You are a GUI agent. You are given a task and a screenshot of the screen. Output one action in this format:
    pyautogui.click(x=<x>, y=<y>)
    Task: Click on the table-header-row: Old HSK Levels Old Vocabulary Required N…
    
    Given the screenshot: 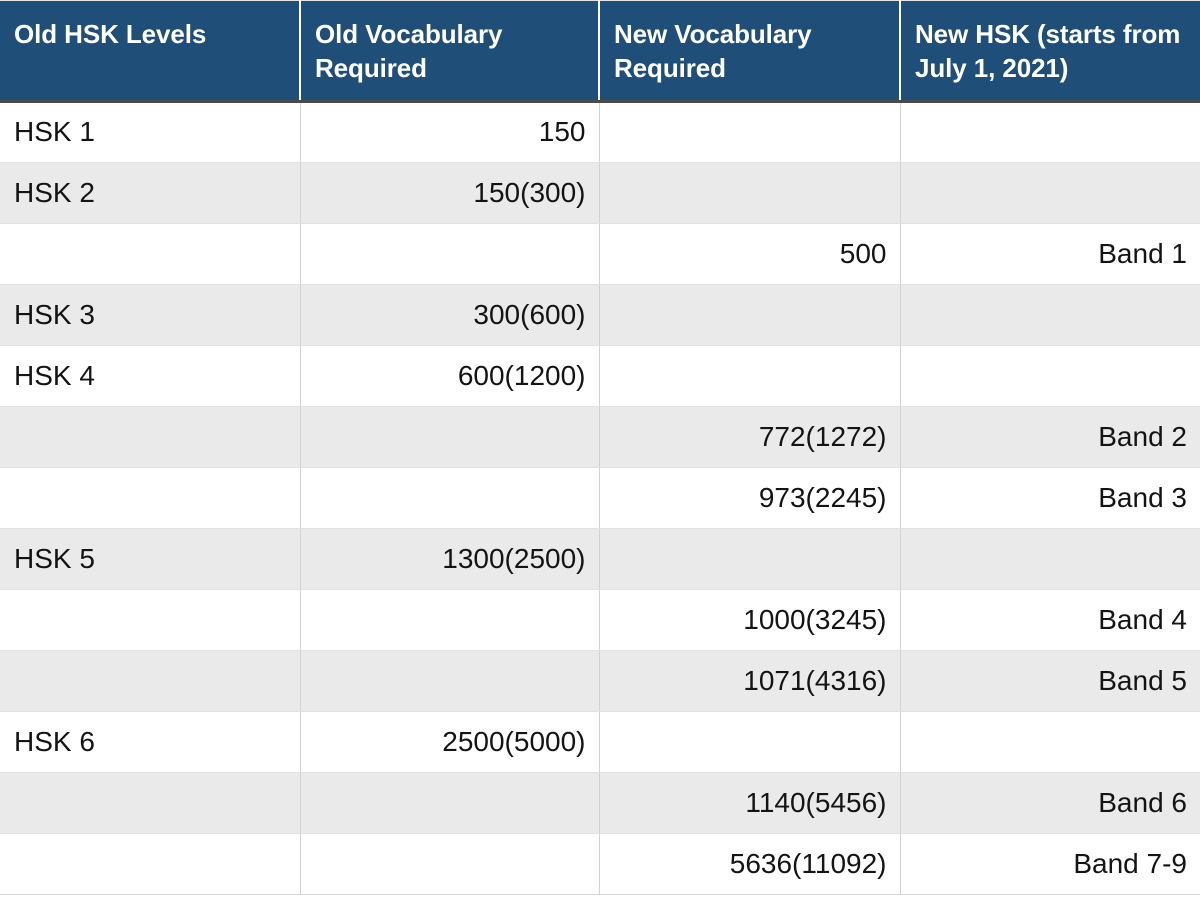 What is the action you would take?
    pyautogui.click(x=600, y=51)
    